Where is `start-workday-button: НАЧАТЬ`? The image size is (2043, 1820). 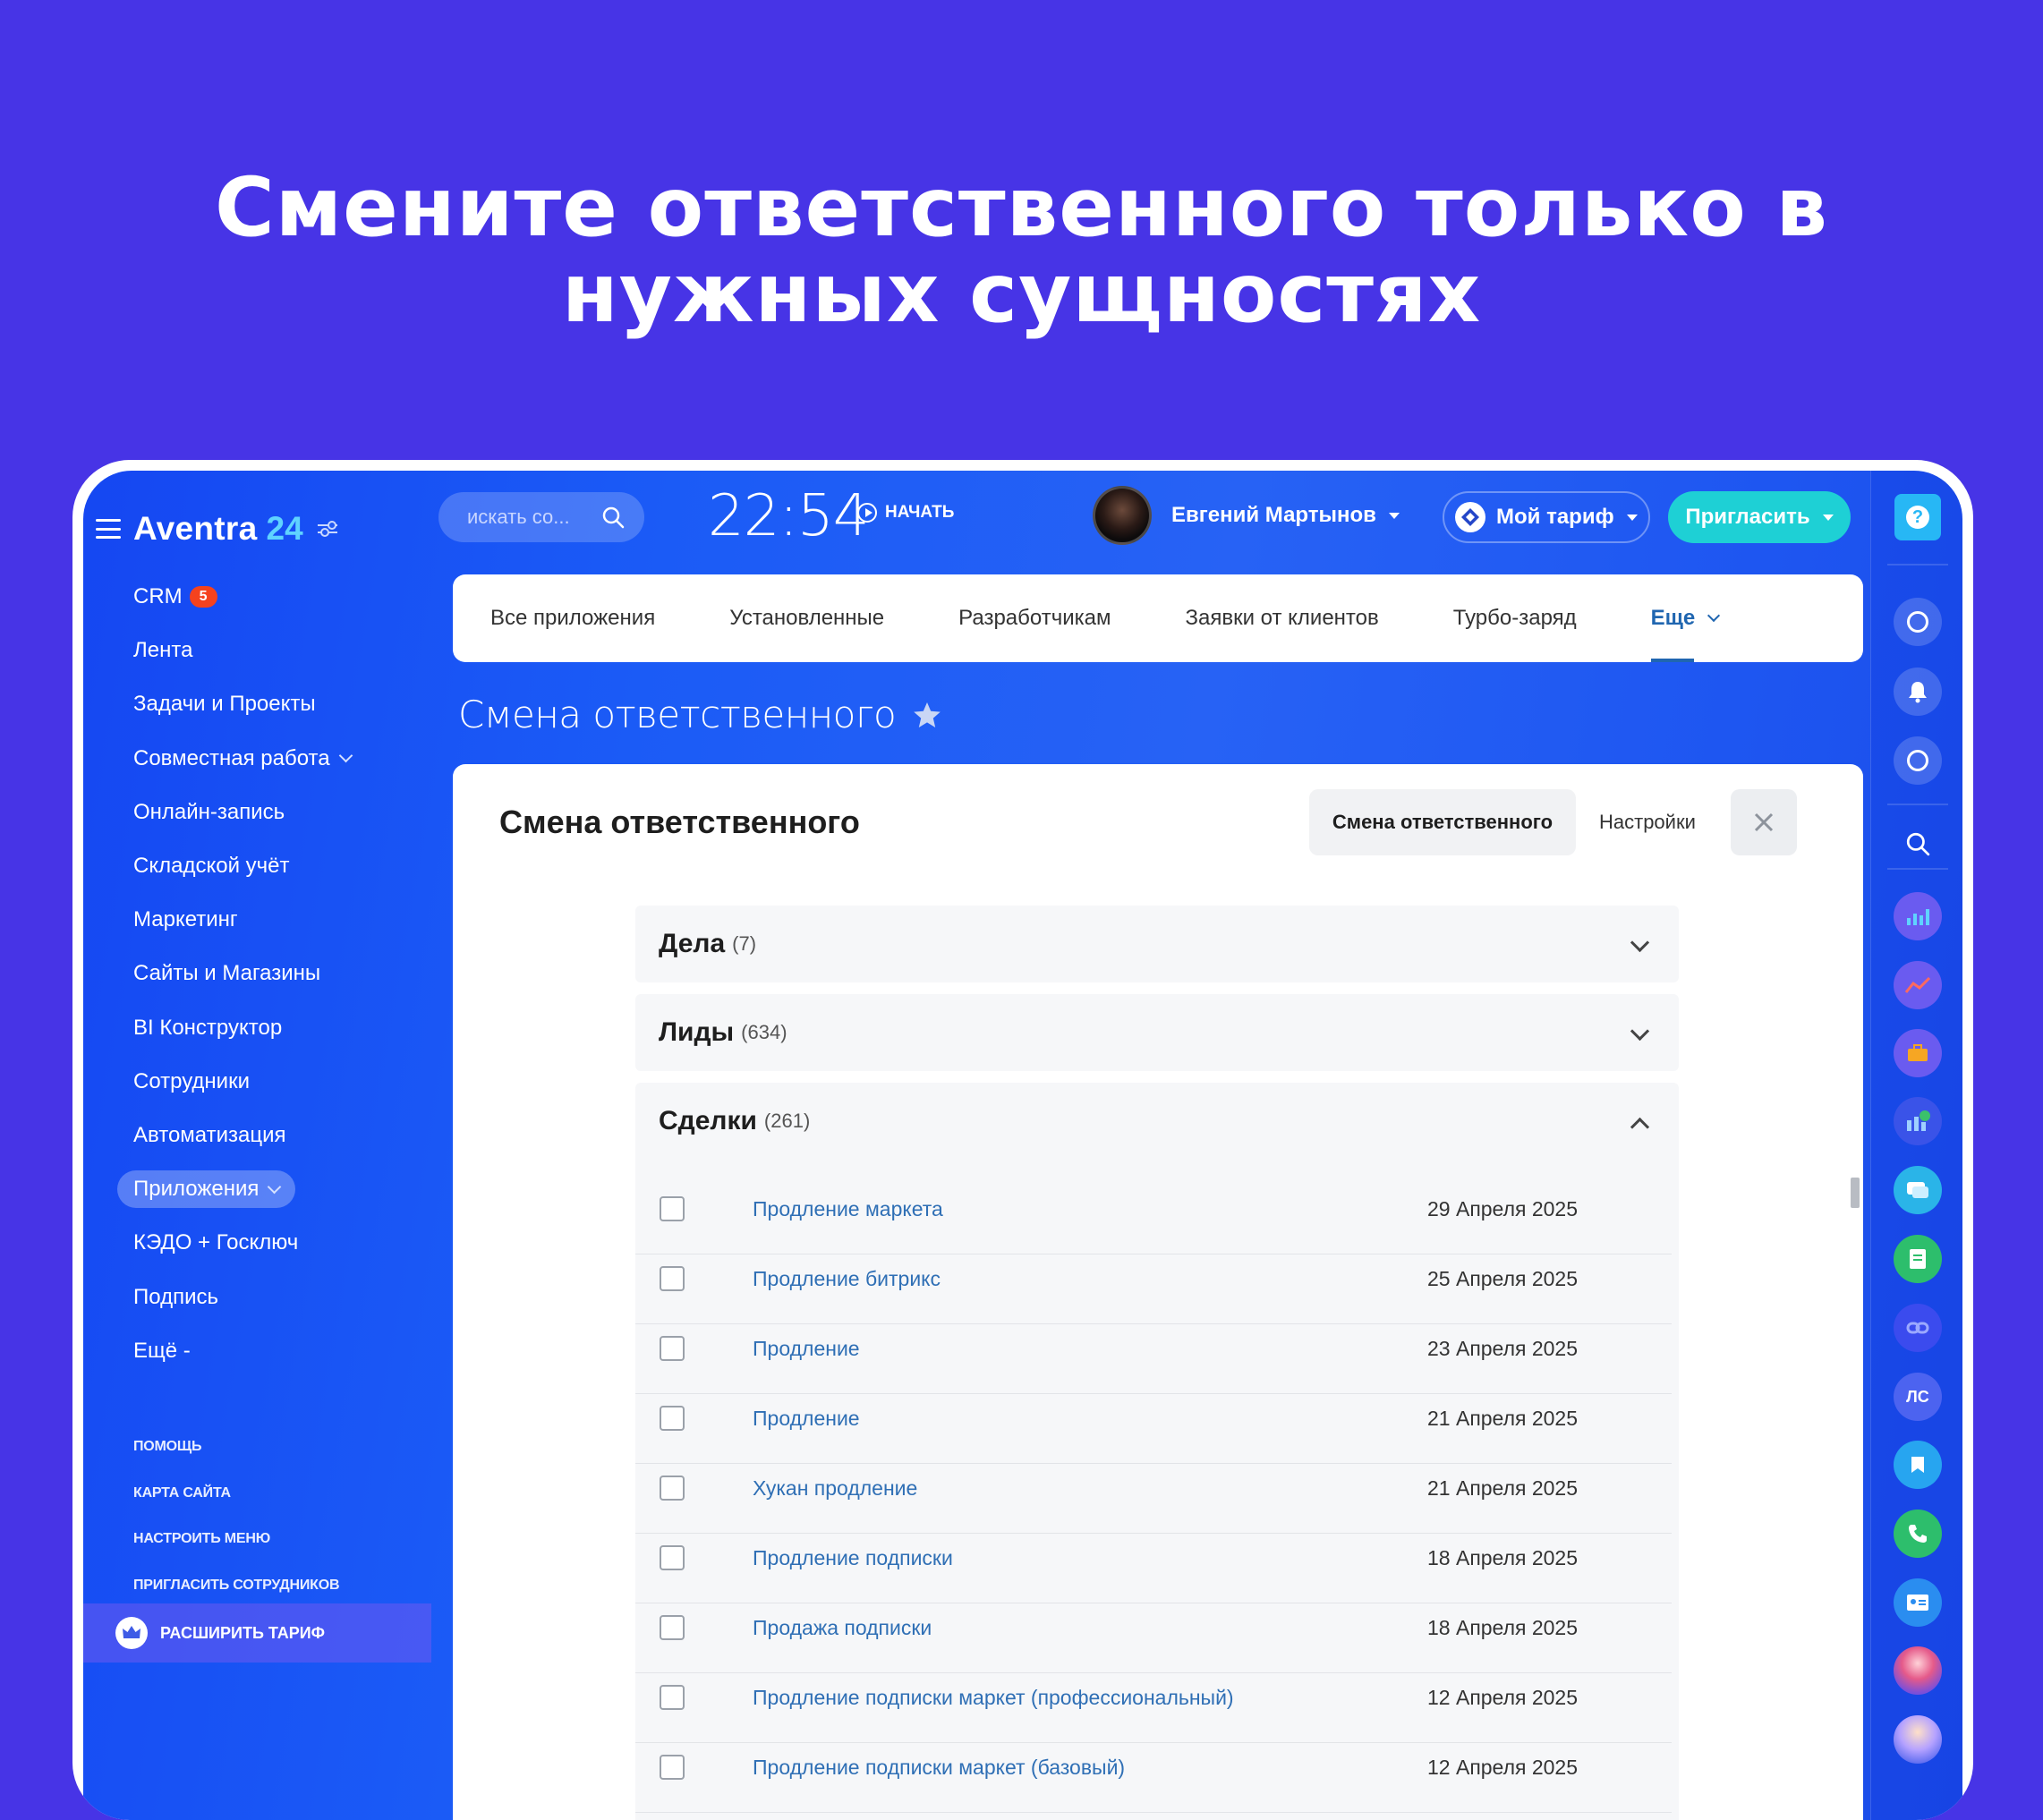 start-workday-button: НАЧАТЬ is located at coordinates (906, 513).